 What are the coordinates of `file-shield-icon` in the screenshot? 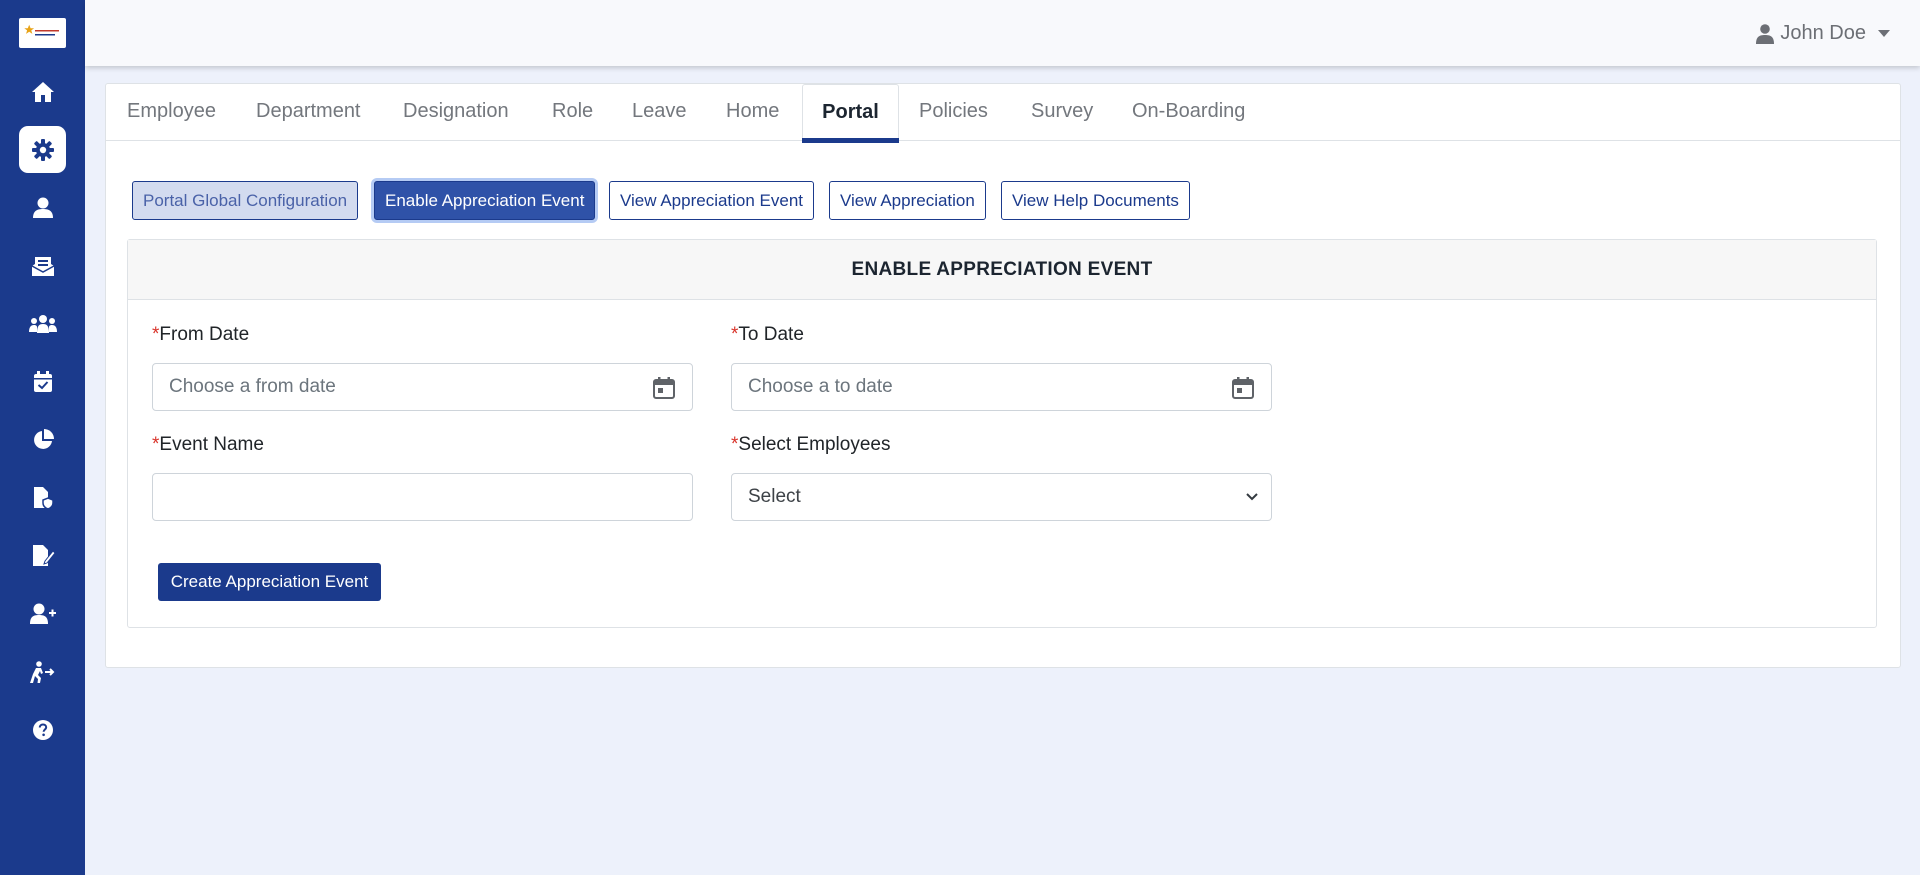 It's located at (43, 497).